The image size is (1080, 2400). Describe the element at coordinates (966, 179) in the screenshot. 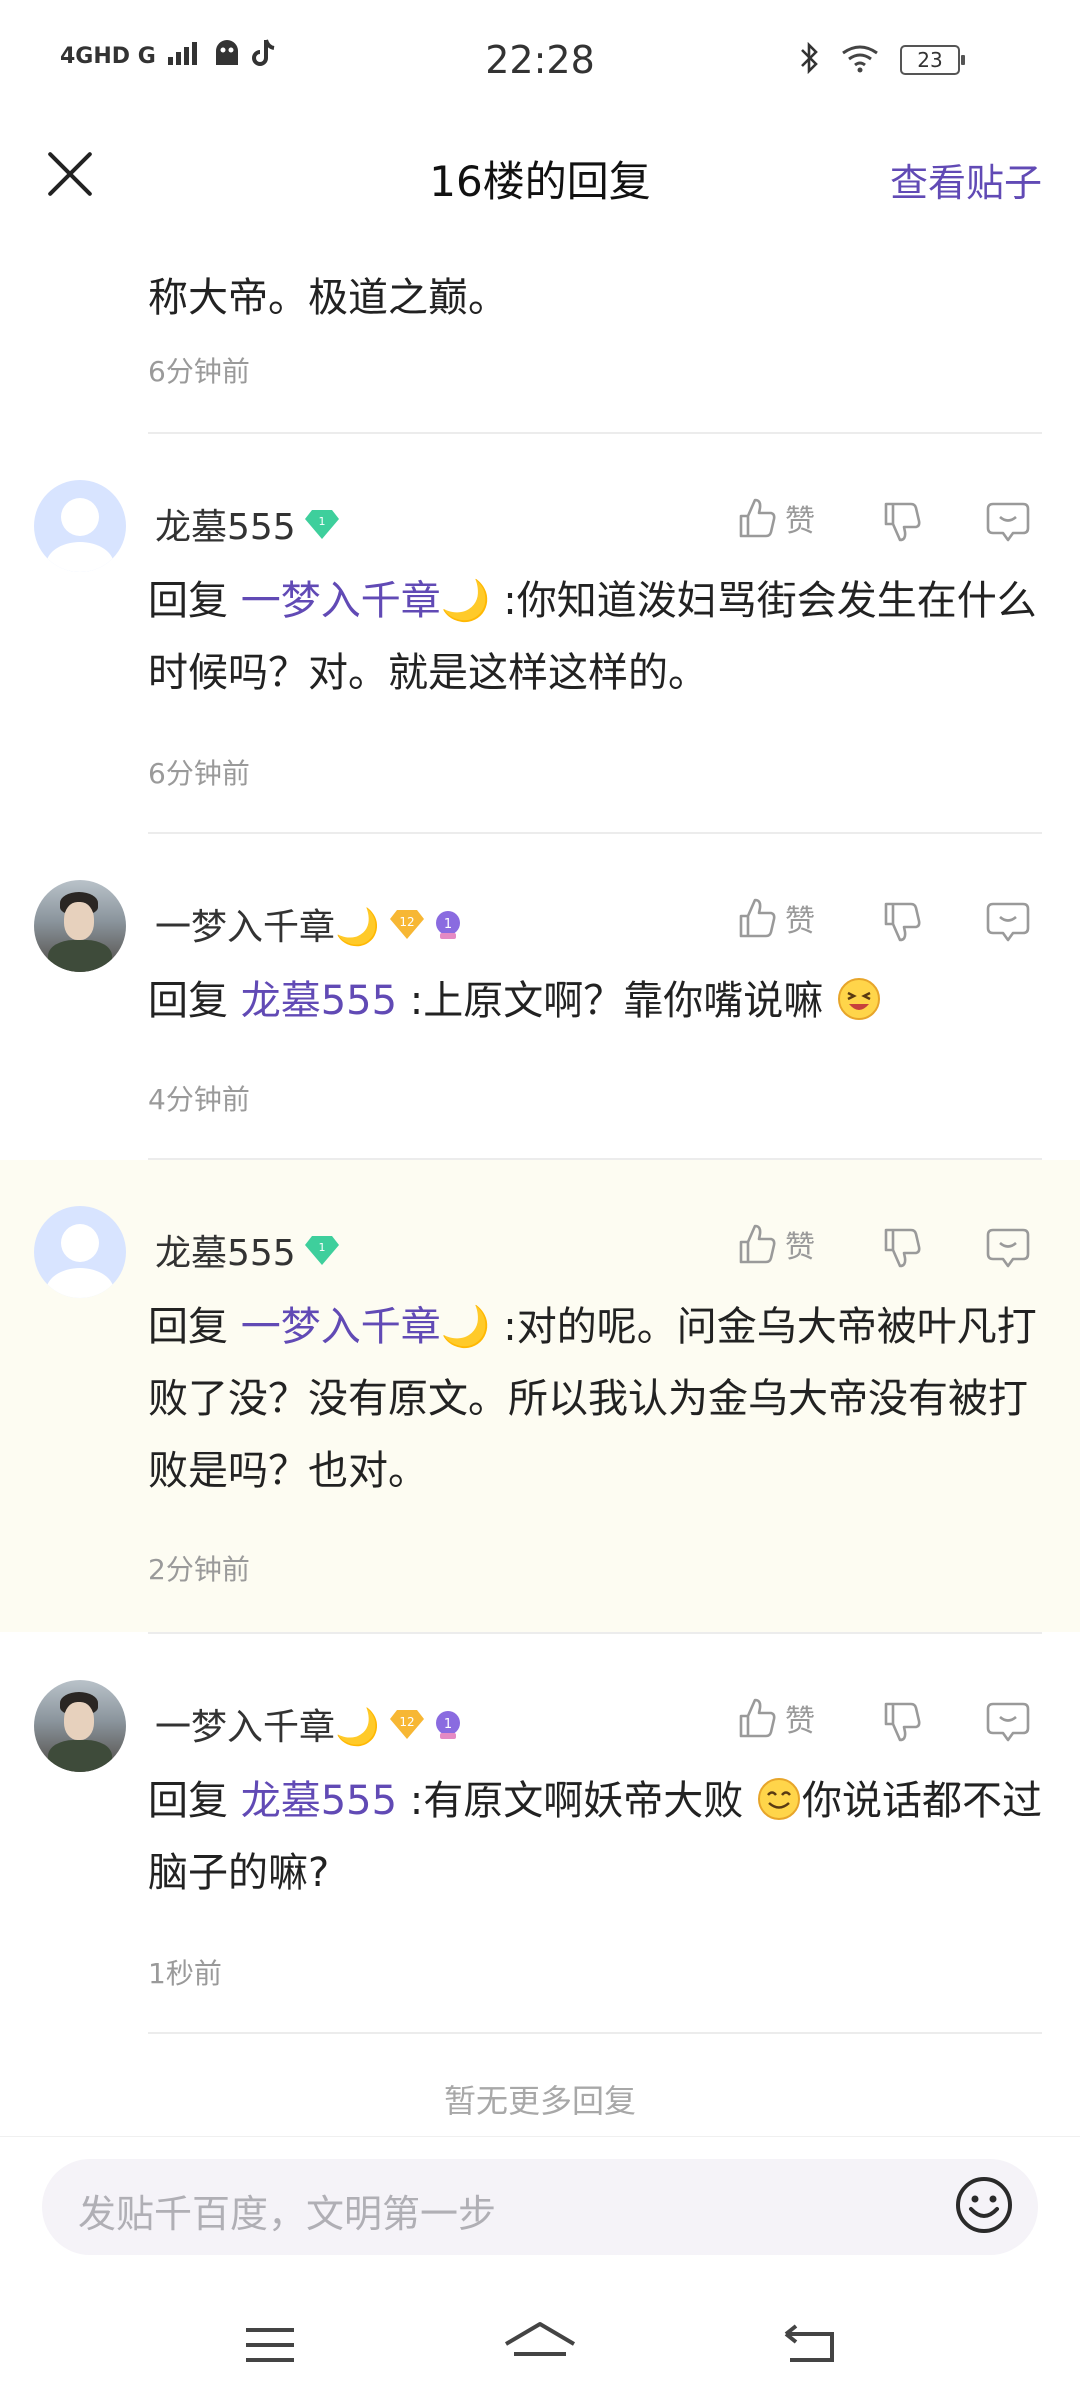

I see `view-post-link: 查看贴子` at that location.